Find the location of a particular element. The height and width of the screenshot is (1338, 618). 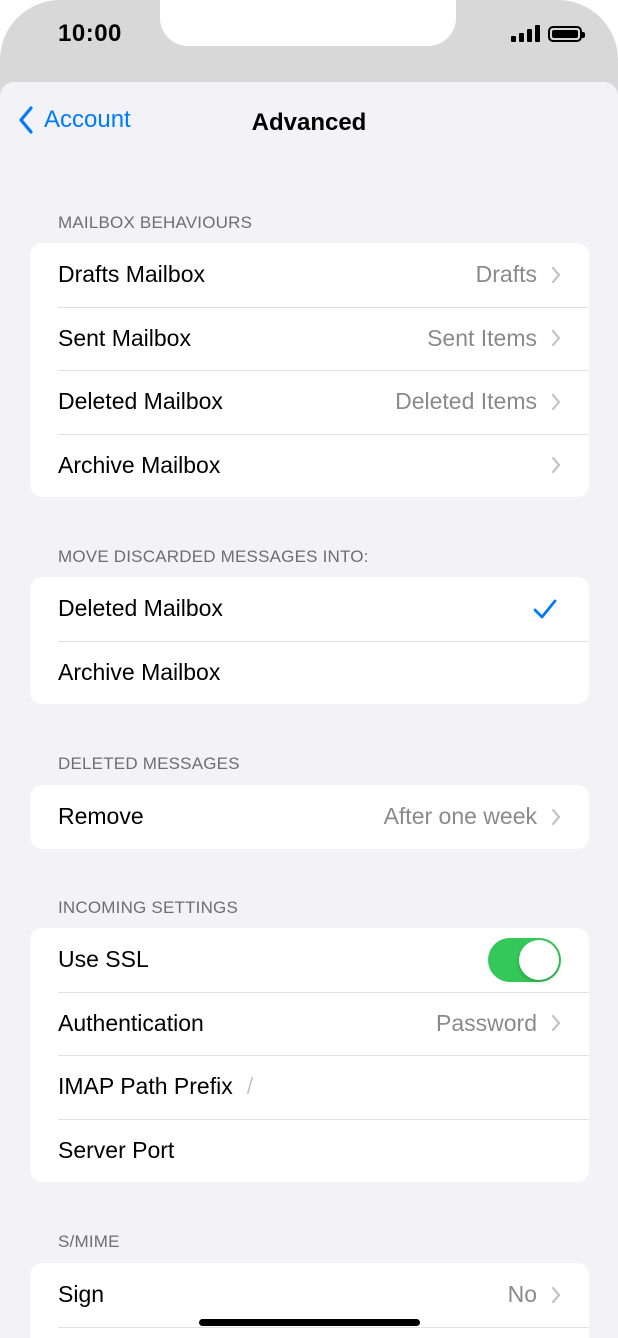

discard-archive-mailbox-option: Archive Mailbox is located at coordinates (309, 672).